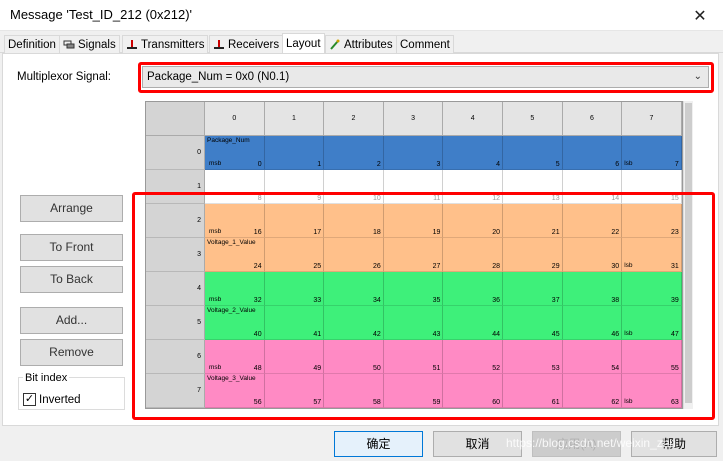 Image resolution: width=723 pixels, height=461 pixels. I want to click on row-header: 0, so click(175, 153).